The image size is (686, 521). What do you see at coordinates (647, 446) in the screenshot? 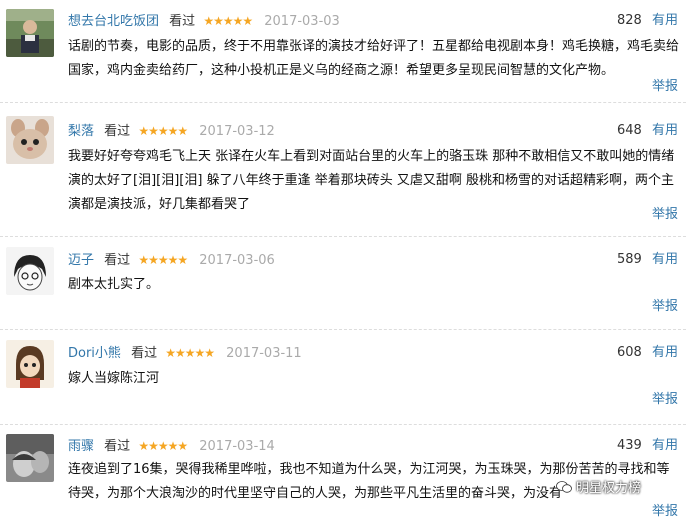
I see `vote-area: 439 有用` at bounding box center [647, 446].